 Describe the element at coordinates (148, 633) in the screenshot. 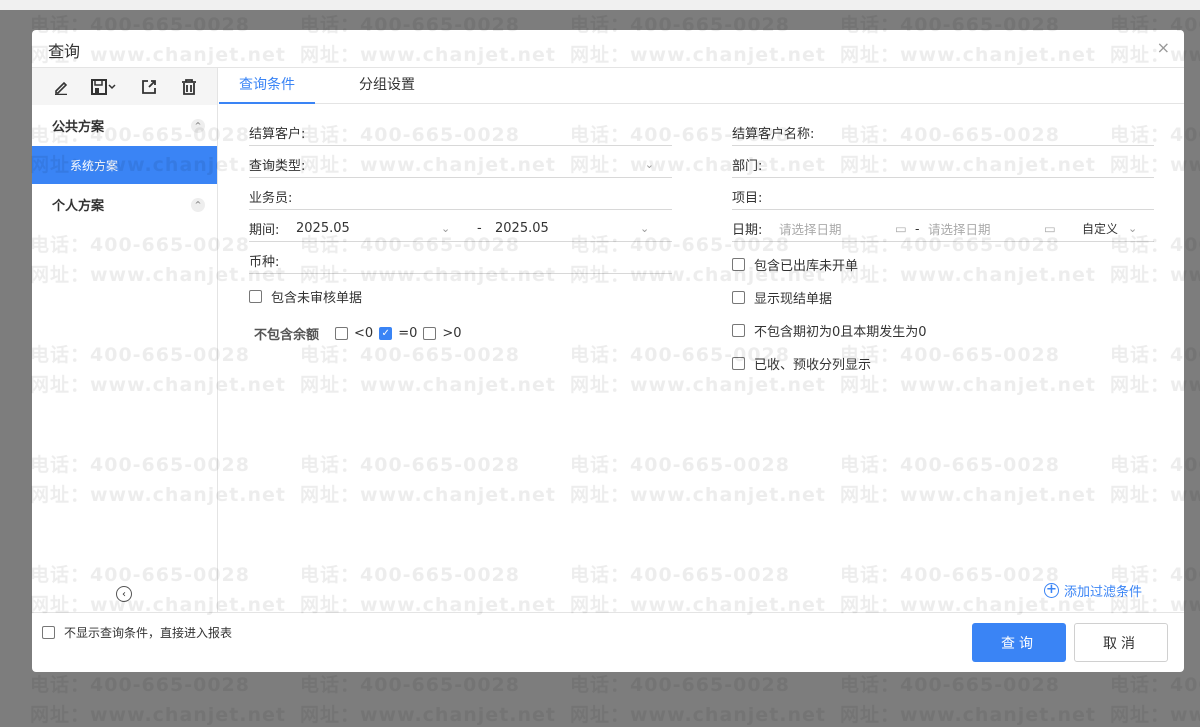

I see `checkbox-label: 不显示查询条件，直接进入报表` at that location.